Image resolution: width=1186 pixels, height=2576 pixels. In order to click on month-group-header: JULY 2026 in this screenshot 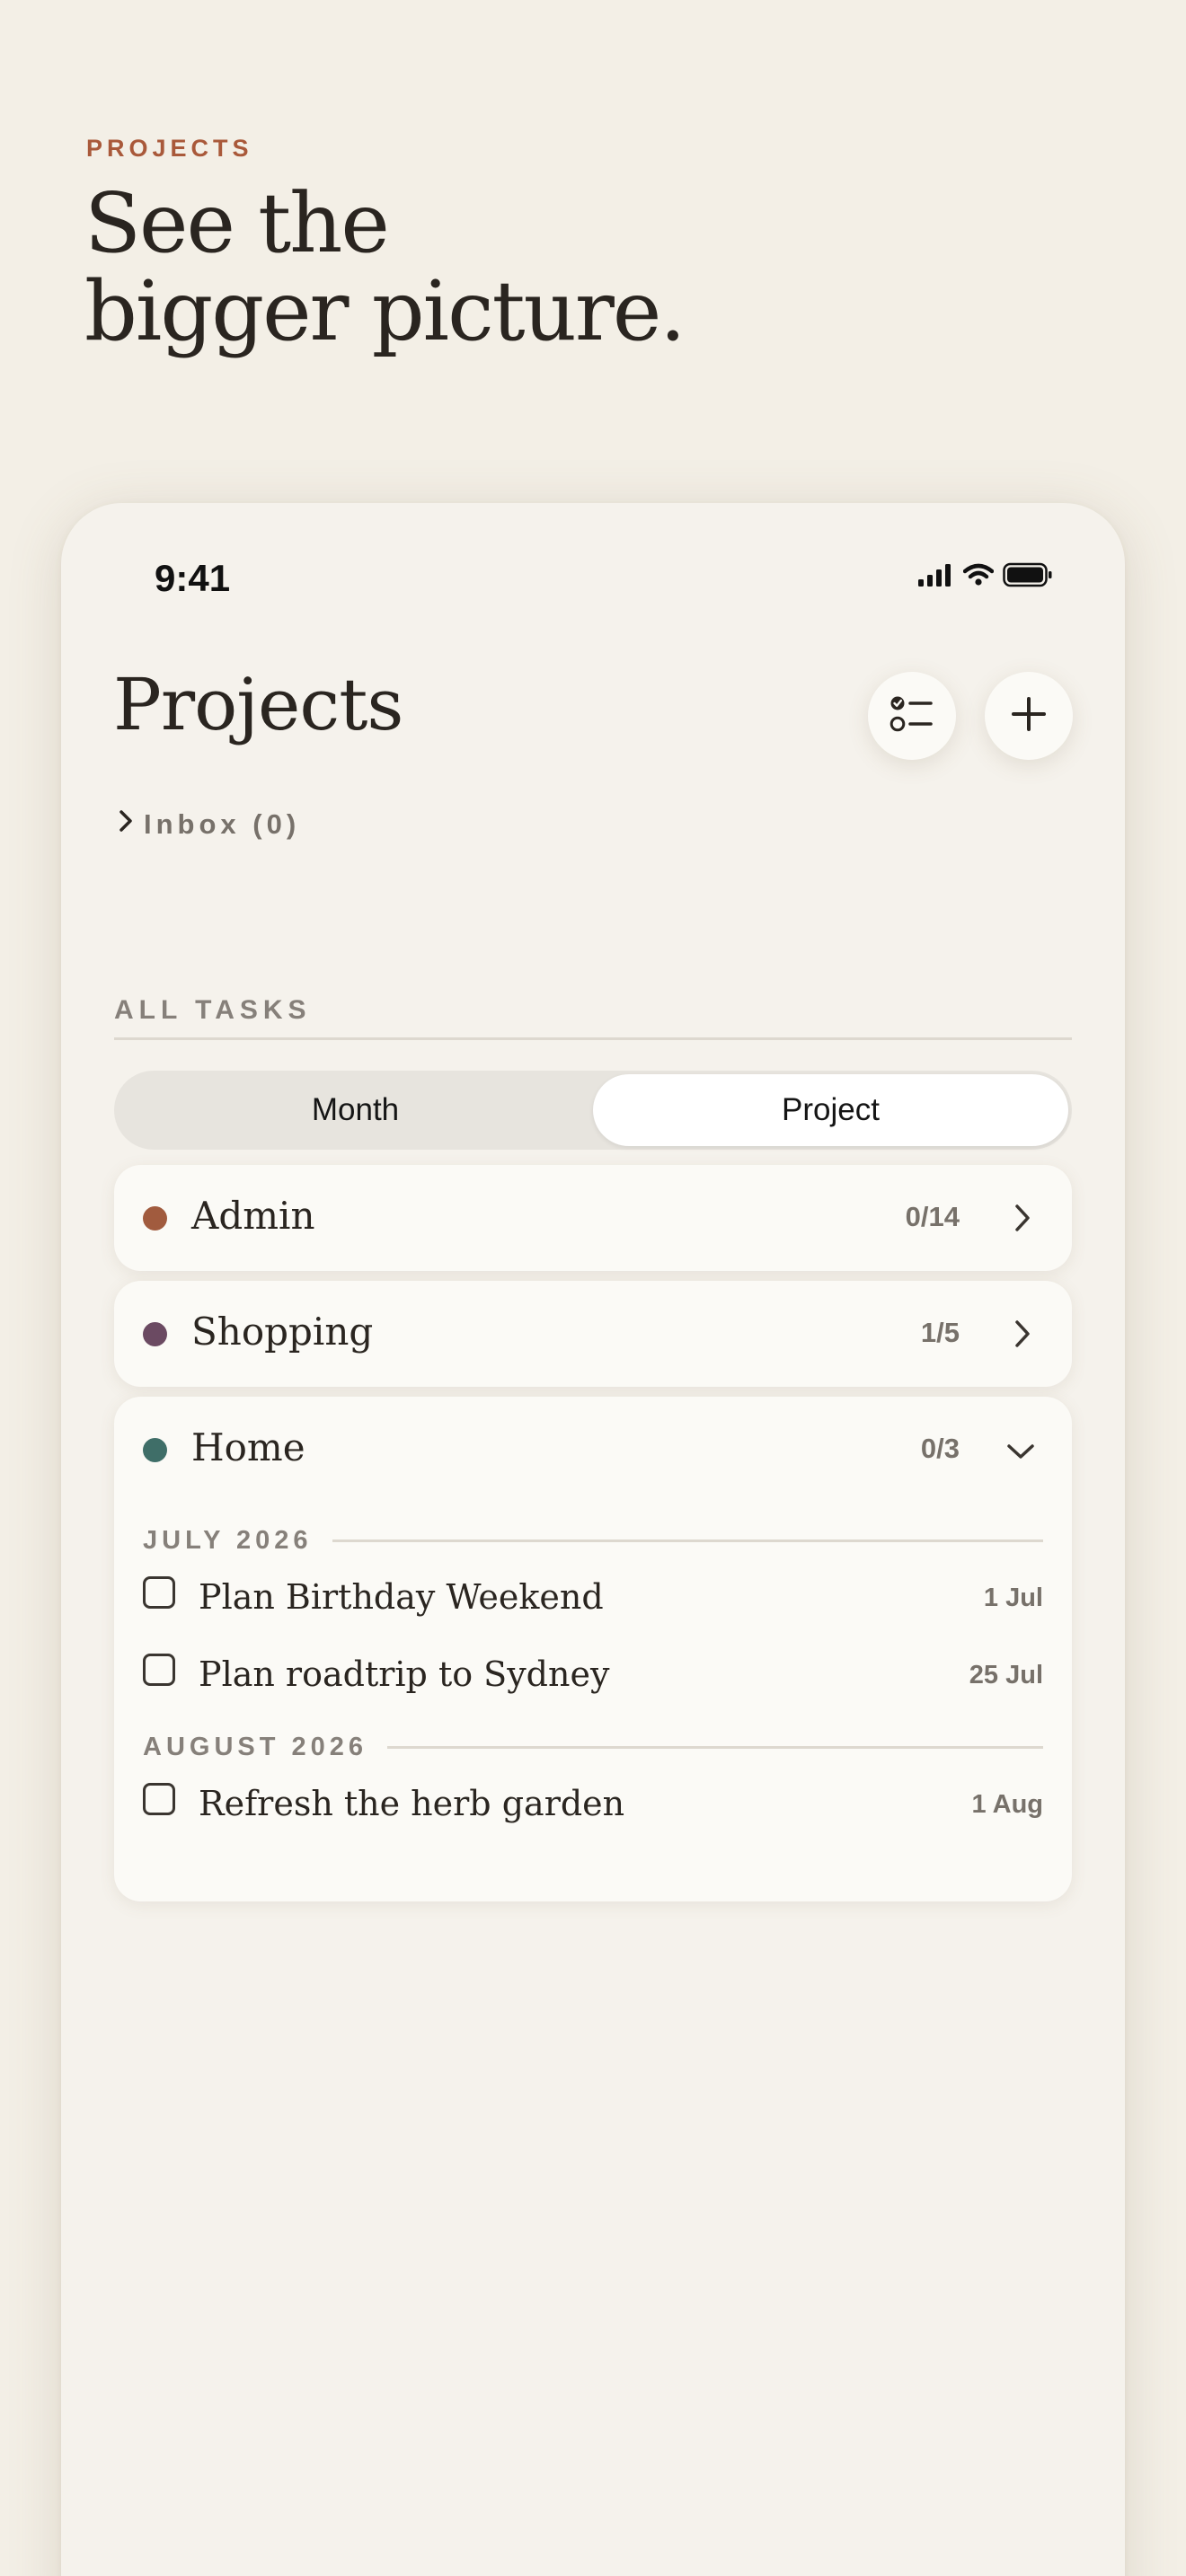, I will do `click(593, 1540)`.